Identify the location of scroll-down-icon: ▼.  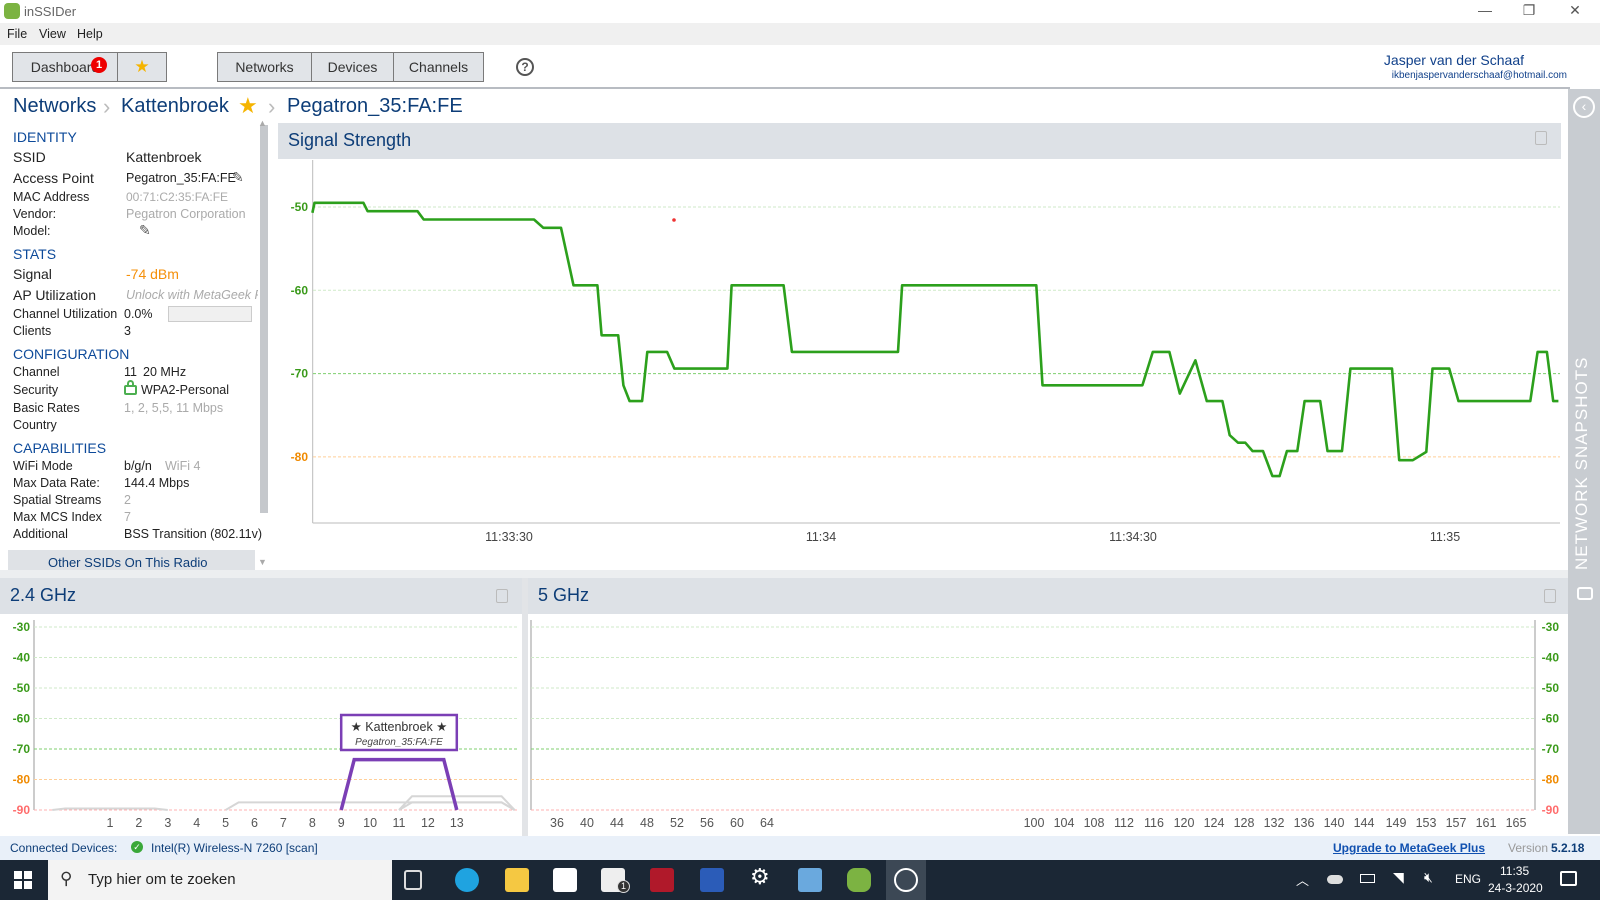
(262, 562).